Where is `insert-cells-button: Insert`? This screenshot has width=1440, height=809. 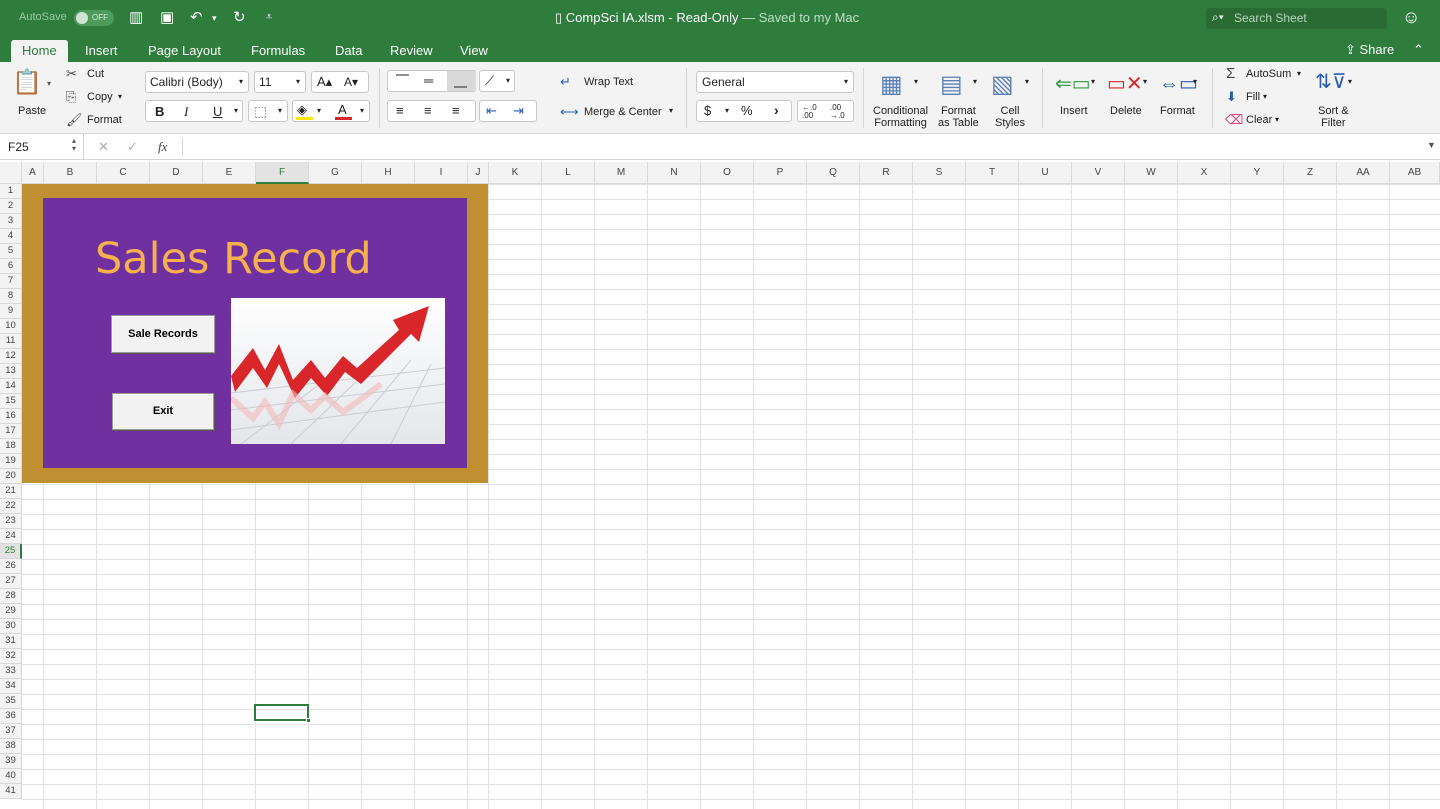
insert-cells-button: Insert is located at coordinates (1074, 111).